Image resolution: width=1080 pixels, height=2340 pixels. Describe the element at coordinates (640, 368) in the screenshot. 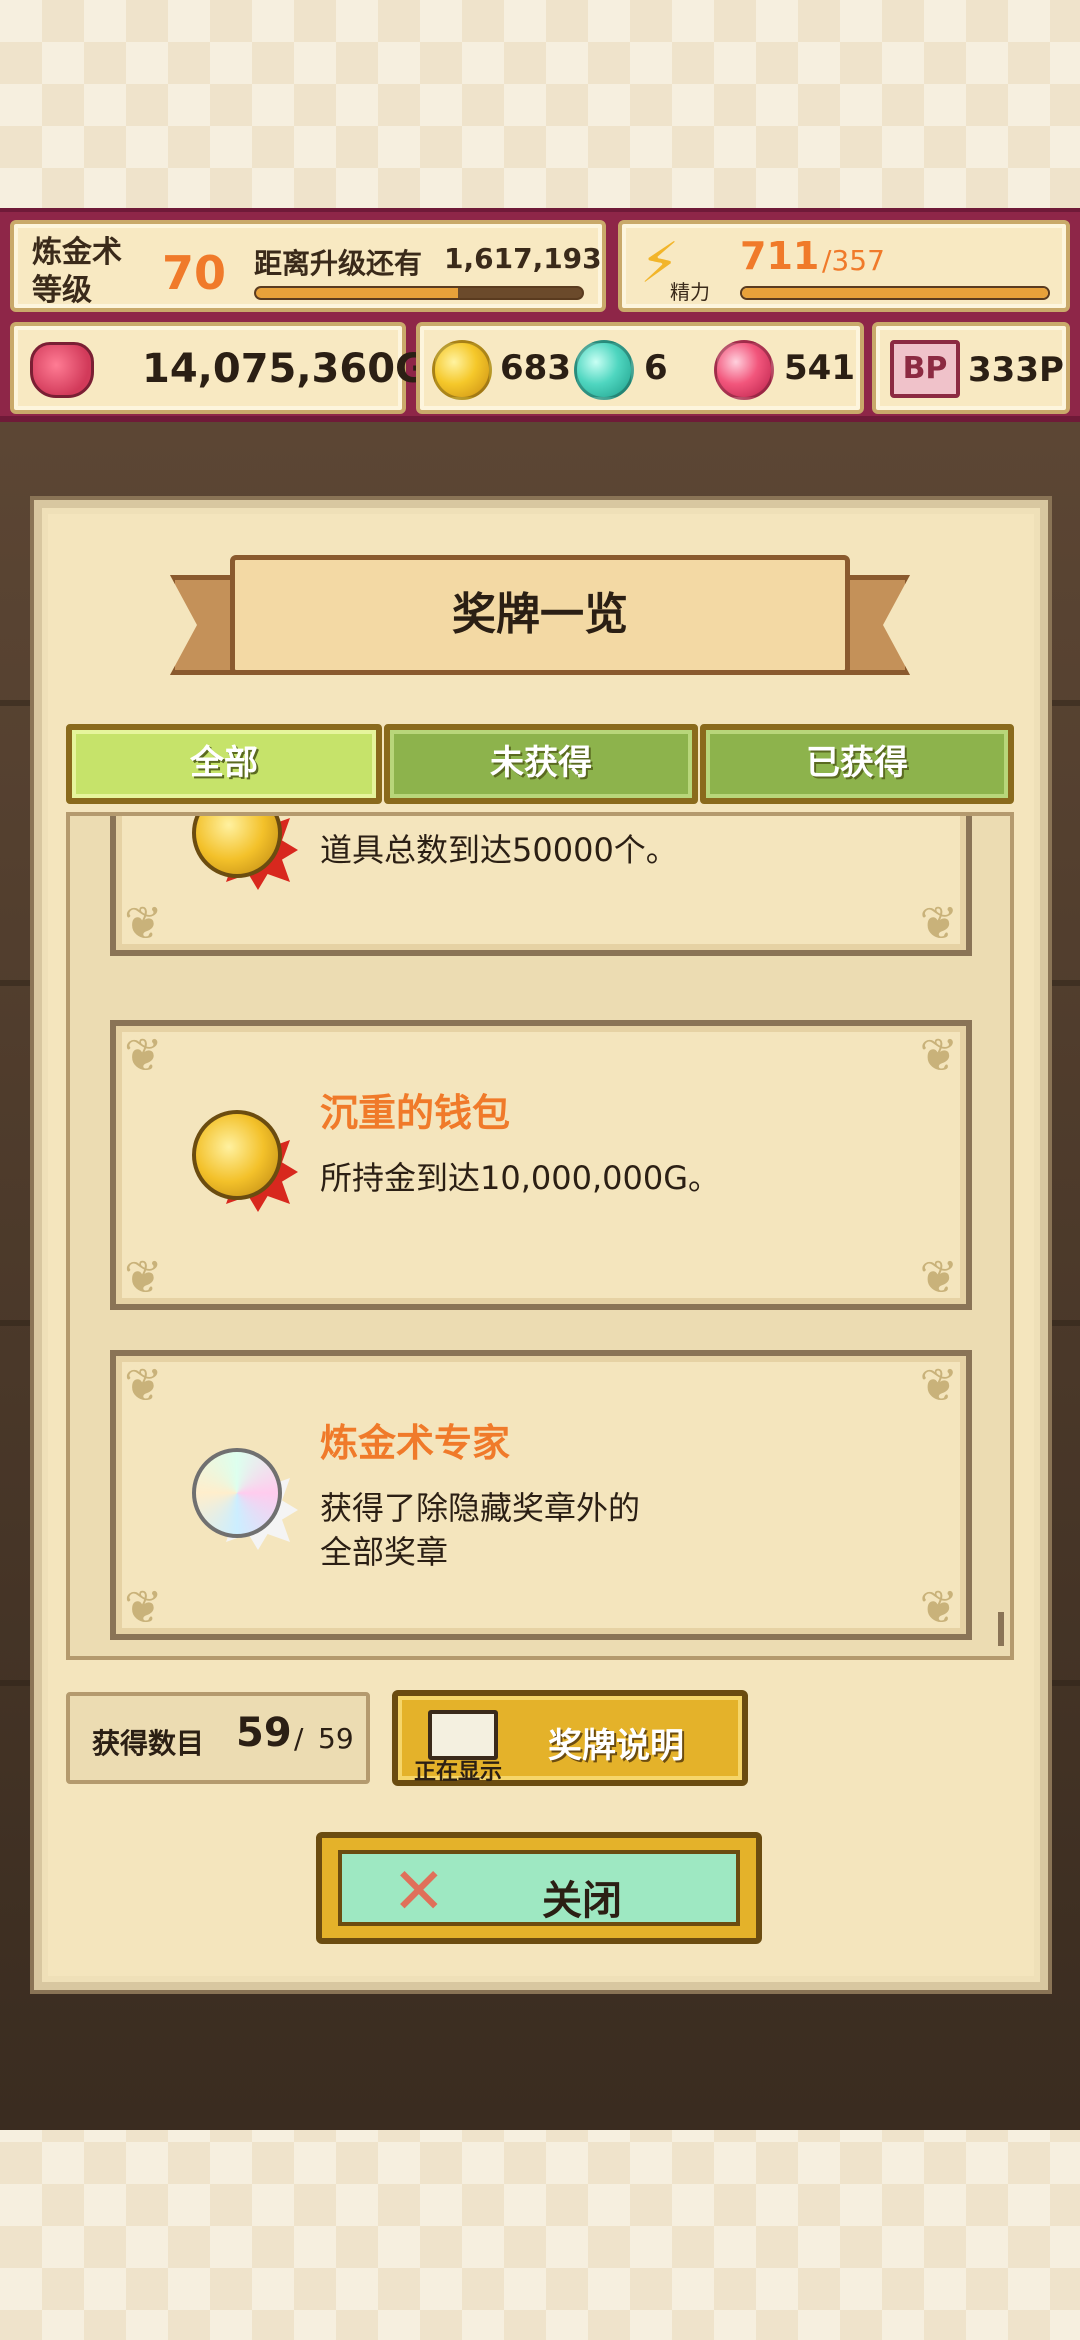

I see `gems-box: 683 6 541` at that location.